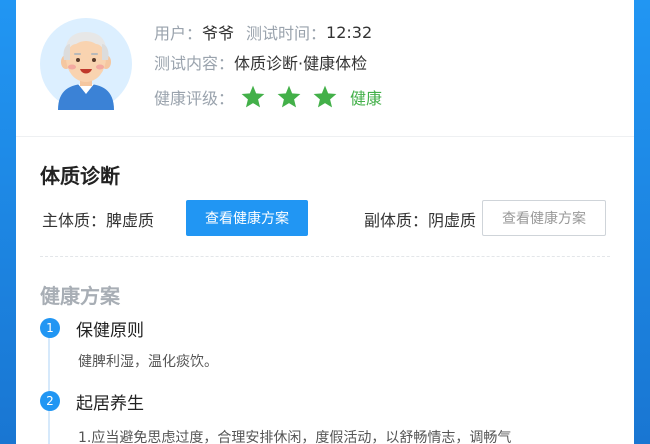 The height and width of the screenshot is (444, 650). What do you see at coordinates (295, 437) in the screenshot?
I see `step-text: 1.应当避免思虑过度，合理安排休闲，度假活动，以舒畅情志，调畅气` at bounding box center [295, 437].